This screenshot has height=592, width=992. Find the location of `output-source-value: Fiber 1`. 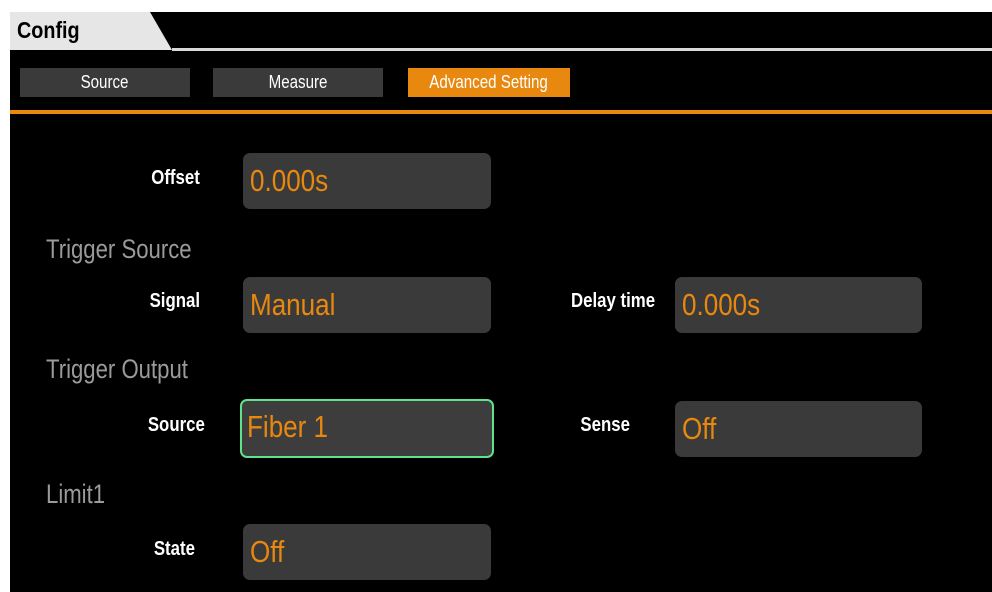

output-source-value: Fiber 1 is located at coordinates (288, 426).